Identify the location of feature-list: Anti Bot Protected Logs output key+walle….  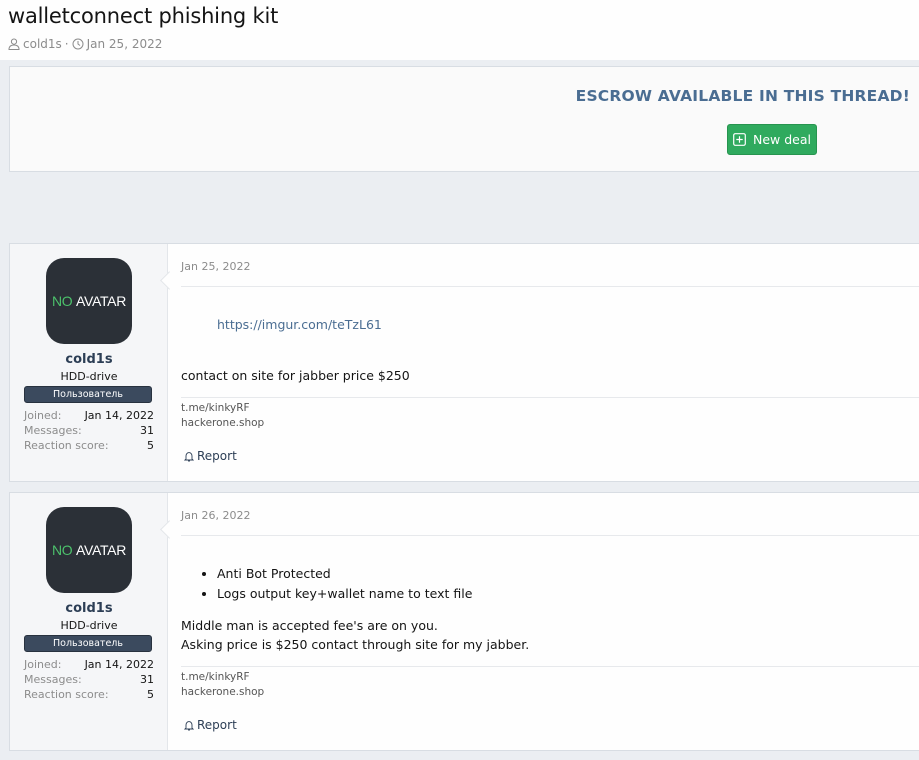
(326, 584).